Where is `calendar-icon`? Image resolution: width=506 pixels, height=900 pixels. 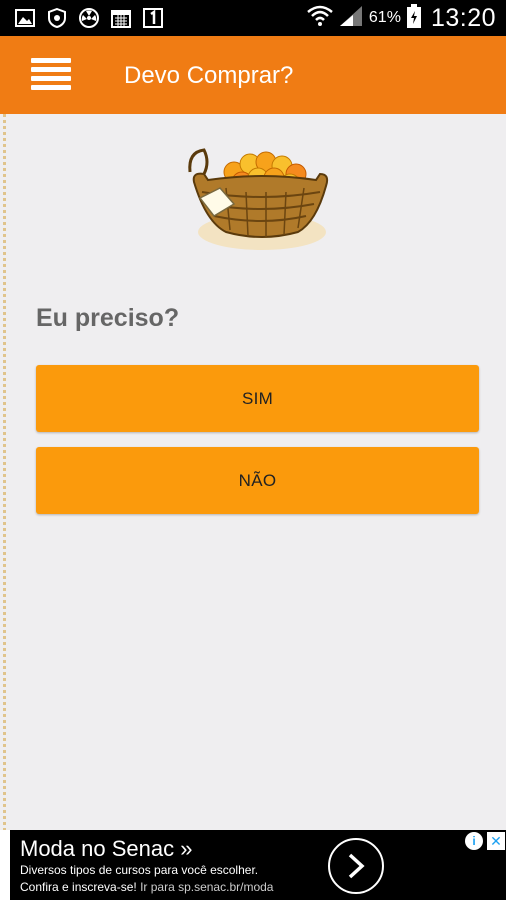
calendar-icon is located at coordinates (121, 18).